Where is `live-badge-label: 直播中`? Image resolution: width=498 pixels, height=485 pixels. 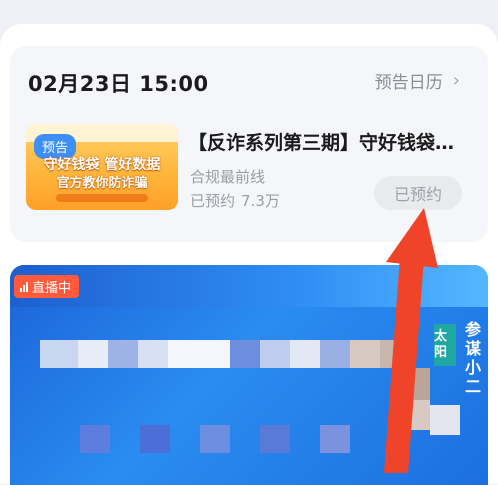
live-badge-label: 直播中 is located at coordinates (52, 288).